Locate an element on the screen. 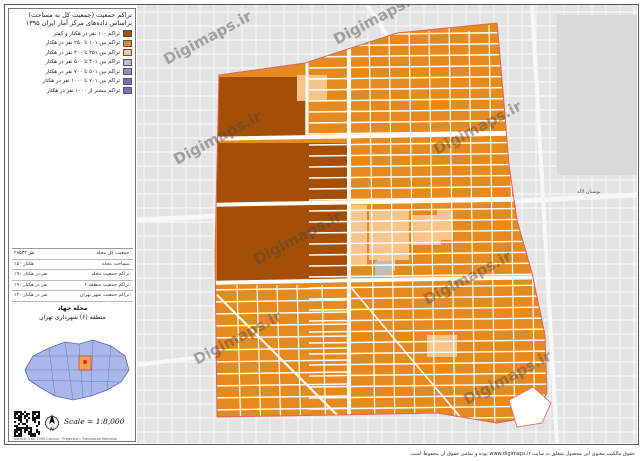  legend-class-row: تراکم بین ۲۵۱ تا ۴۰۰ نفر در هکتار is located at coordinates (72, 53).